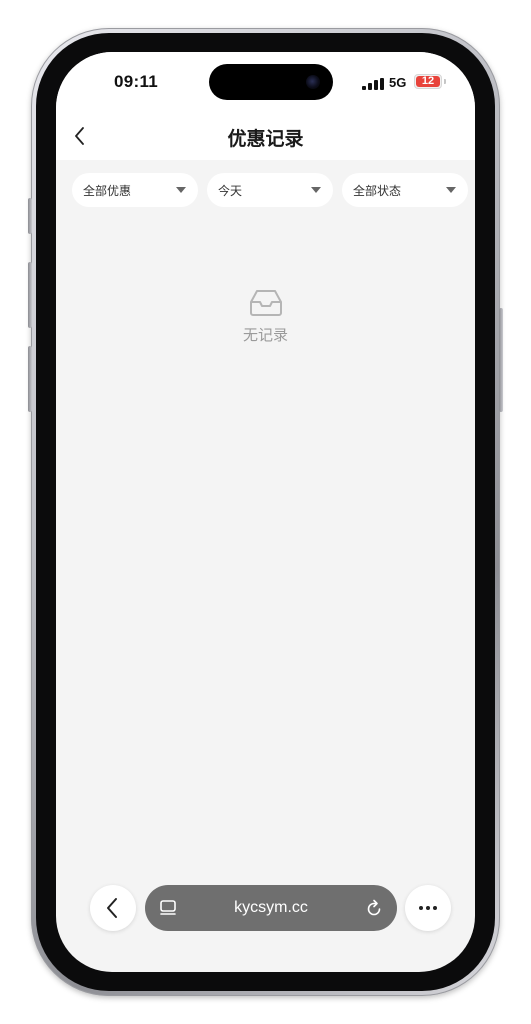 The height and width of the screenshot is (1024, 531). I want to click on url-text: kycsym.cc, so click(271, 907).